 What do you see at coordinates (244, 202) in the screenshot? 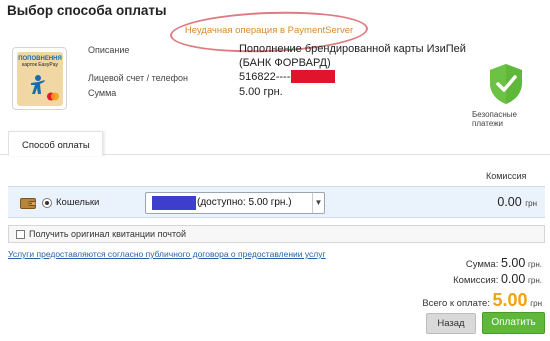
I see `wallet-select-value: (доступно: 5.00 грн.)` at bounding box center [244, 202].